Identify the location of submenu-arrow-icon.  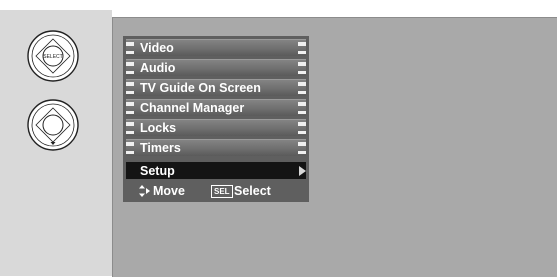
(302, 171).